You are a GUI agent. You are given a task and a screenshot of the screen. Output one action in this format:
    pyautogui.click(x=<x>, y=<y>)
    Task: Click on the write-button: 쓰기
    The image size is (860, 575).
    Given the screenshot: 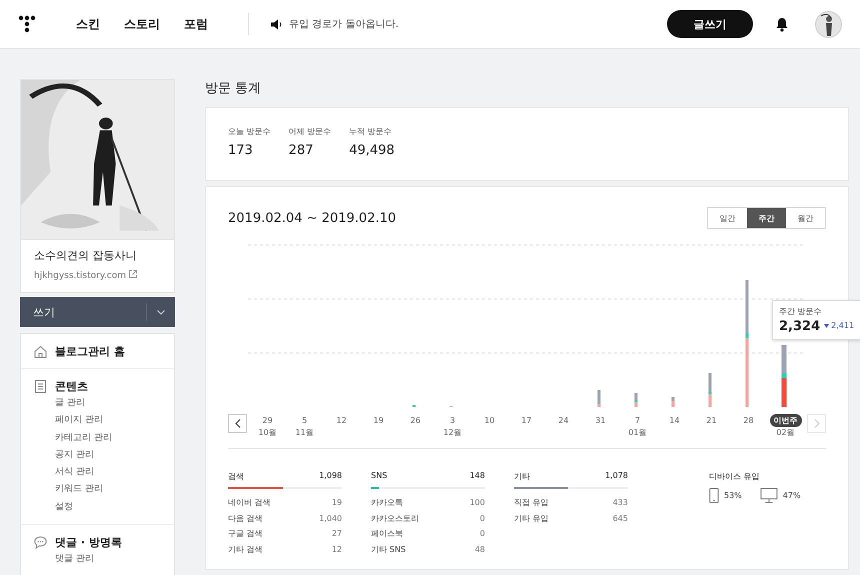 What is the action you would take?
    pyautogui.click(x=83, y=312)
    